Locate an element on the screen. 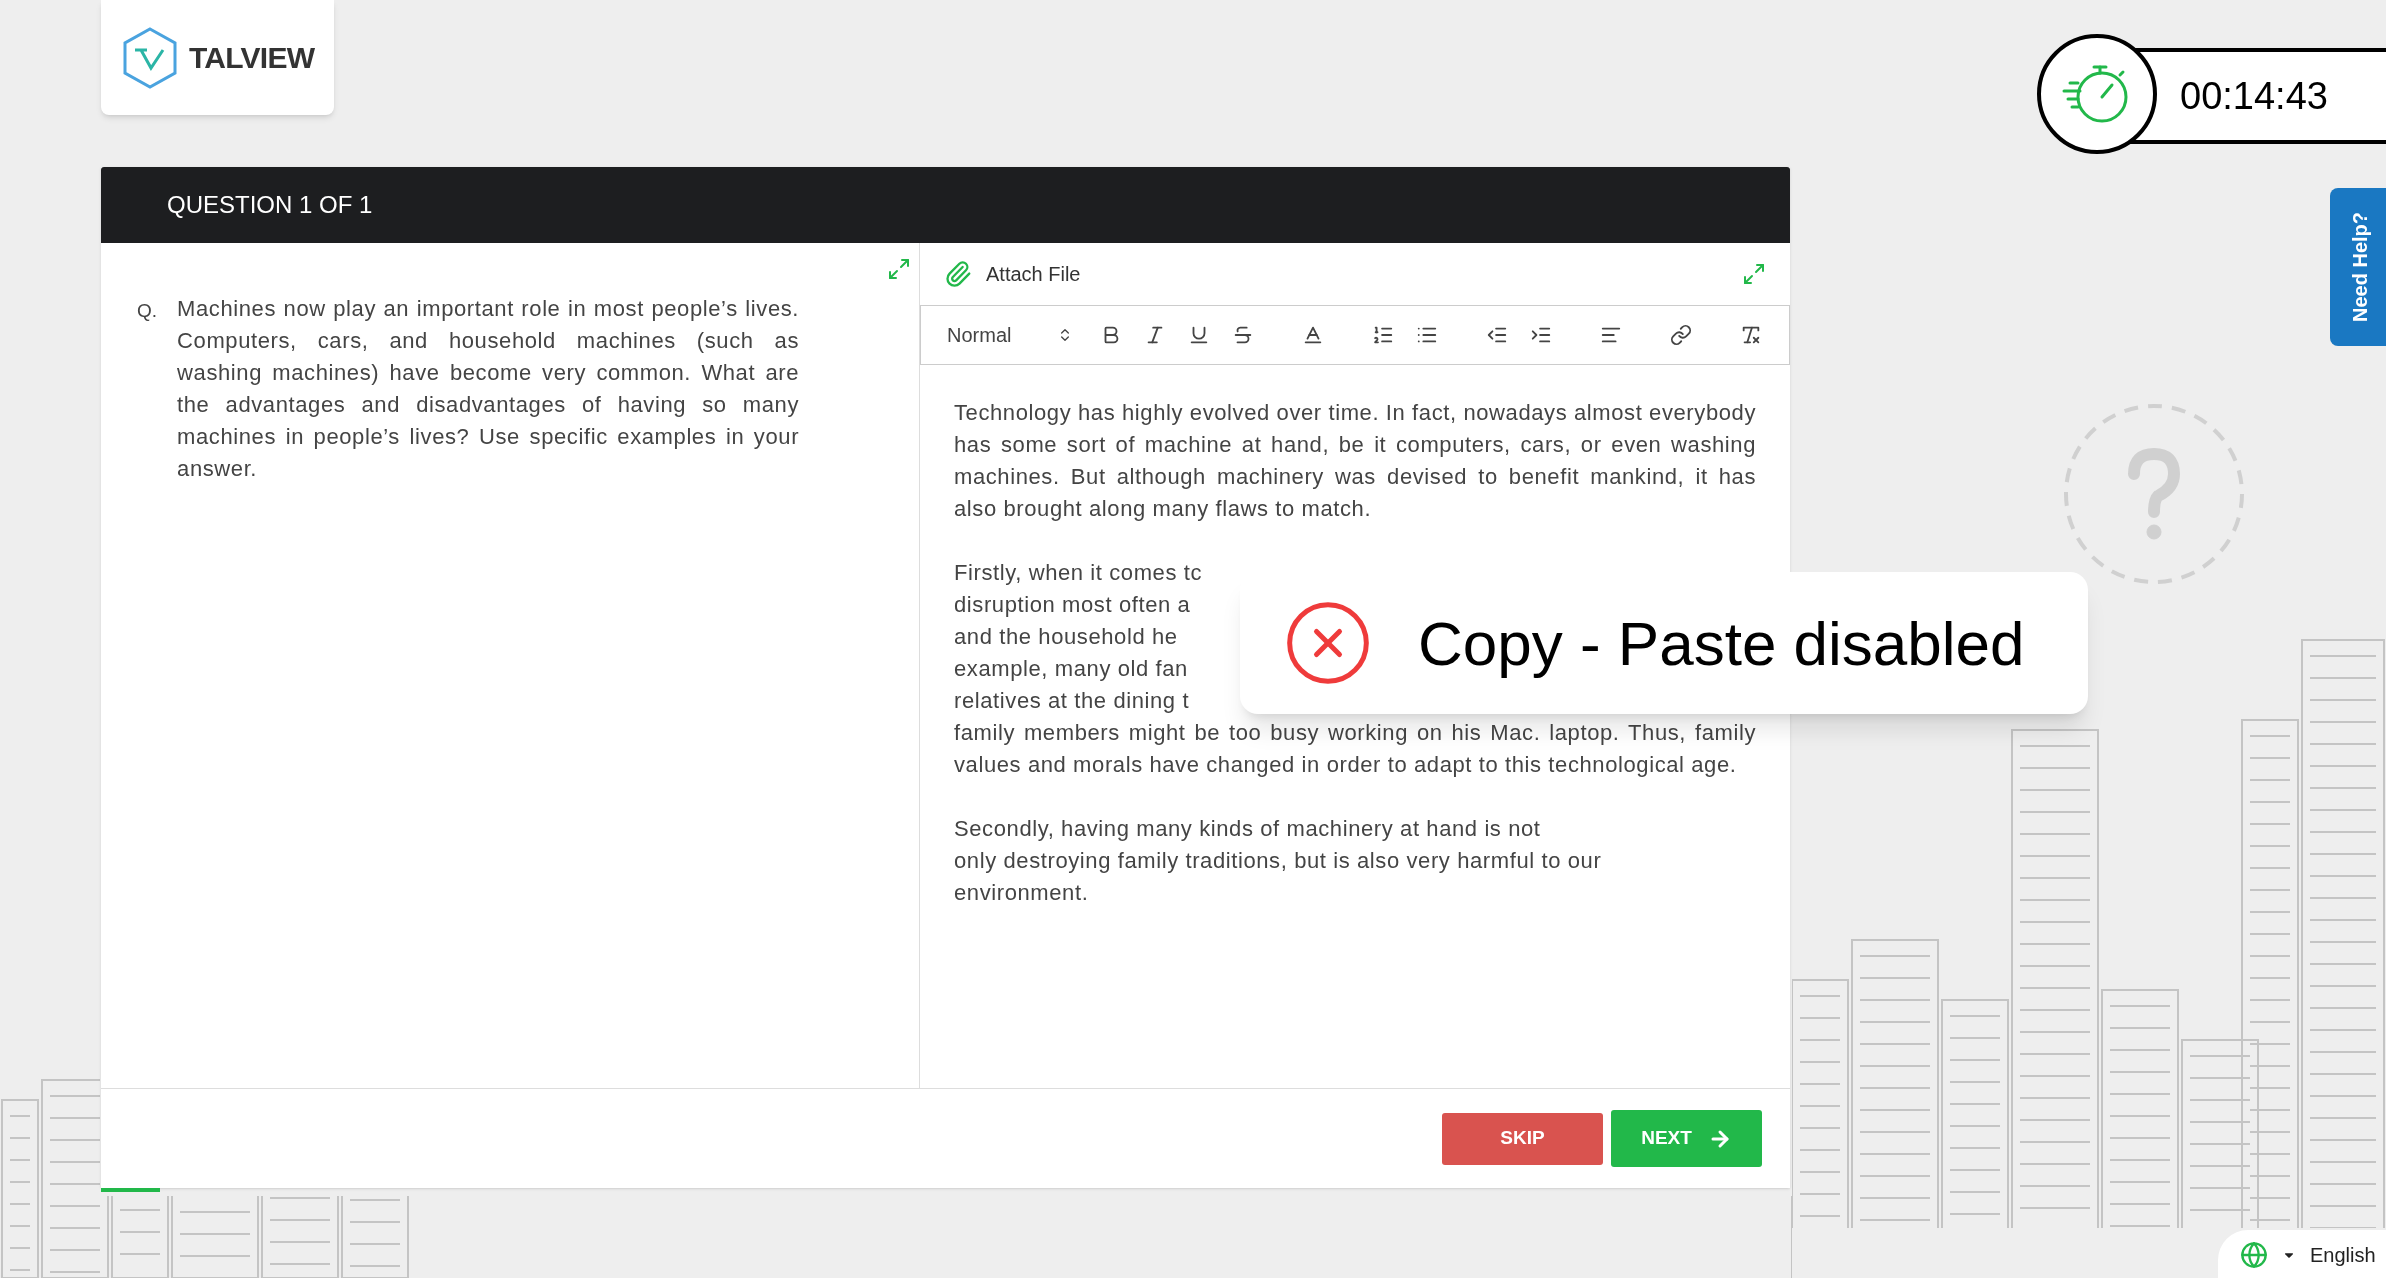 This screenshot has height=1278, width=2386. answer-text-line: example, many old fan is located at coordinates (1071, 669).